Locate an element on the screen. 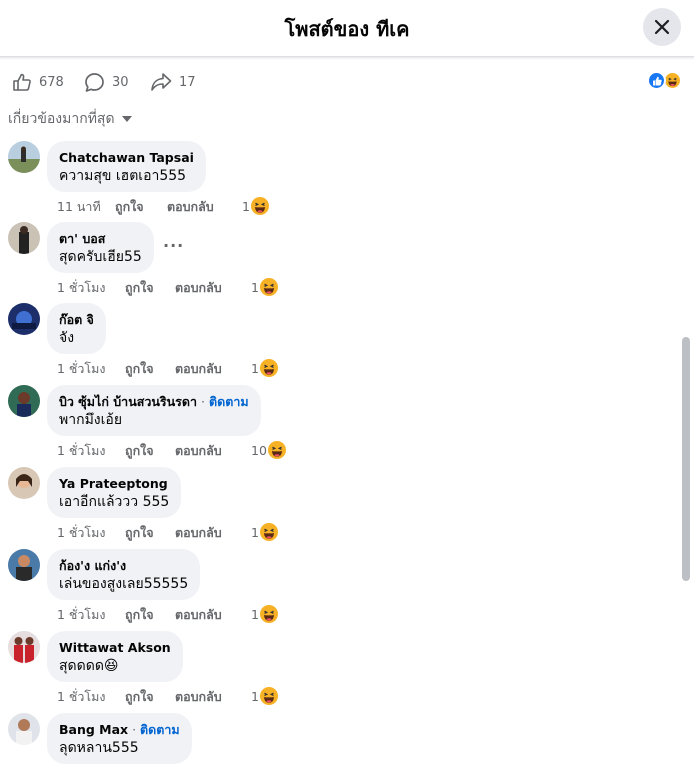 This screenshot has height=773, width=694. comment-icon is located at coordinates (94, 82).